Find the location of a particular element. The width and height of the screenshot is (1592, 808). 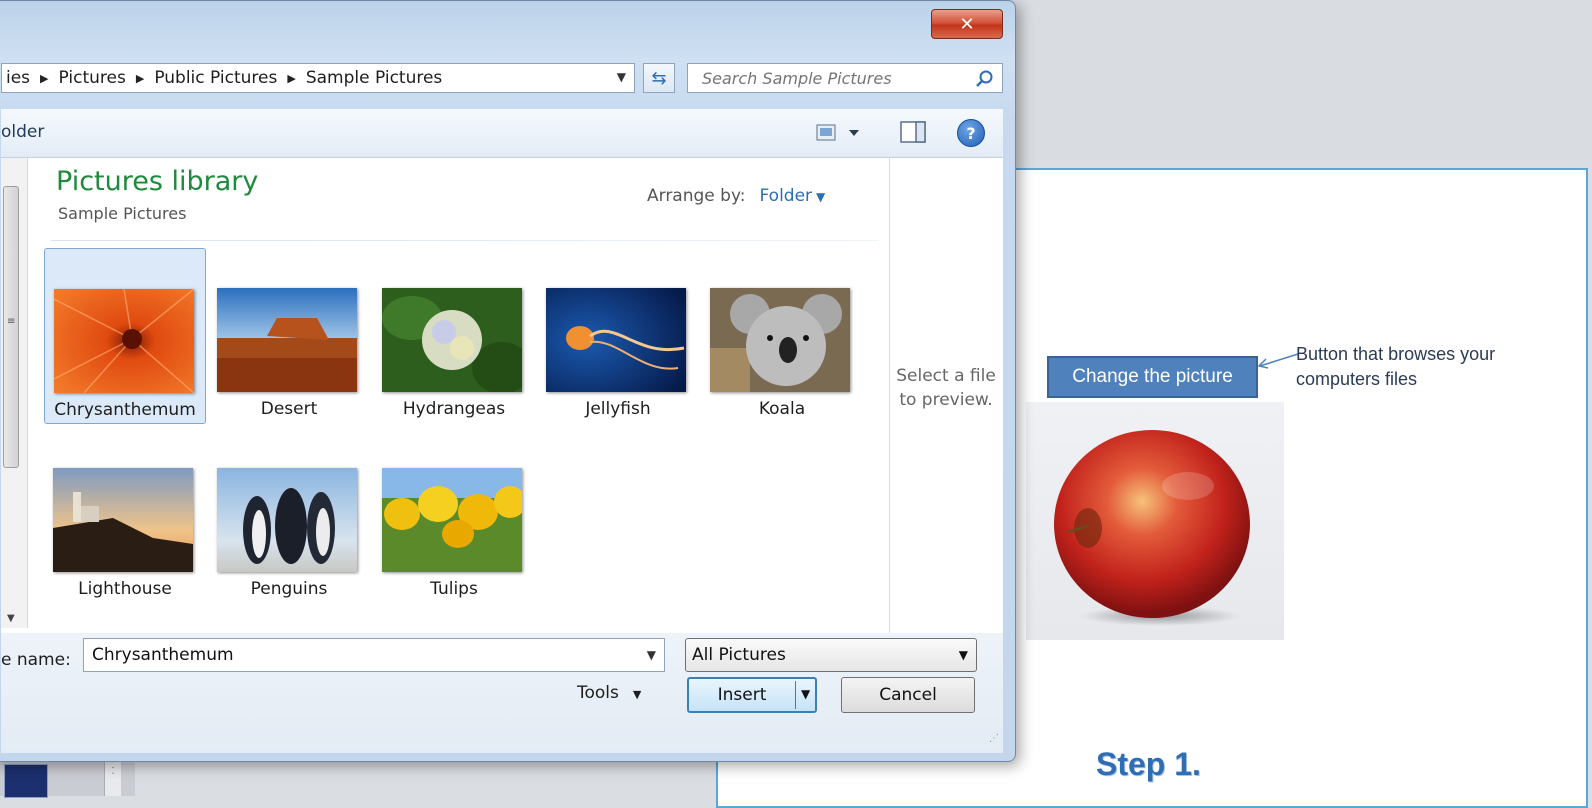

apple-picture is located at coordinates (1155, 521).